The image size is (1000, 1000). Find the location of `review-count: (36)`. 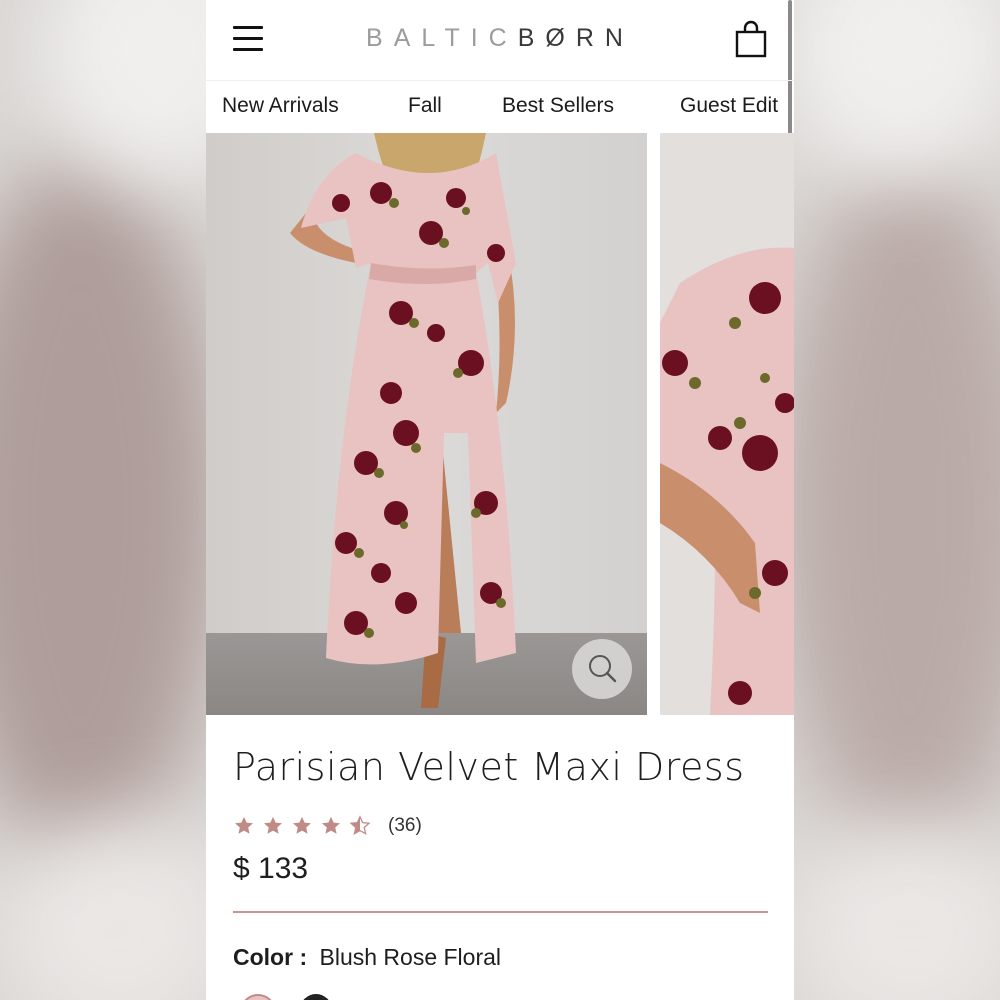

review-count: (36) is located at coordinates (405, 826).